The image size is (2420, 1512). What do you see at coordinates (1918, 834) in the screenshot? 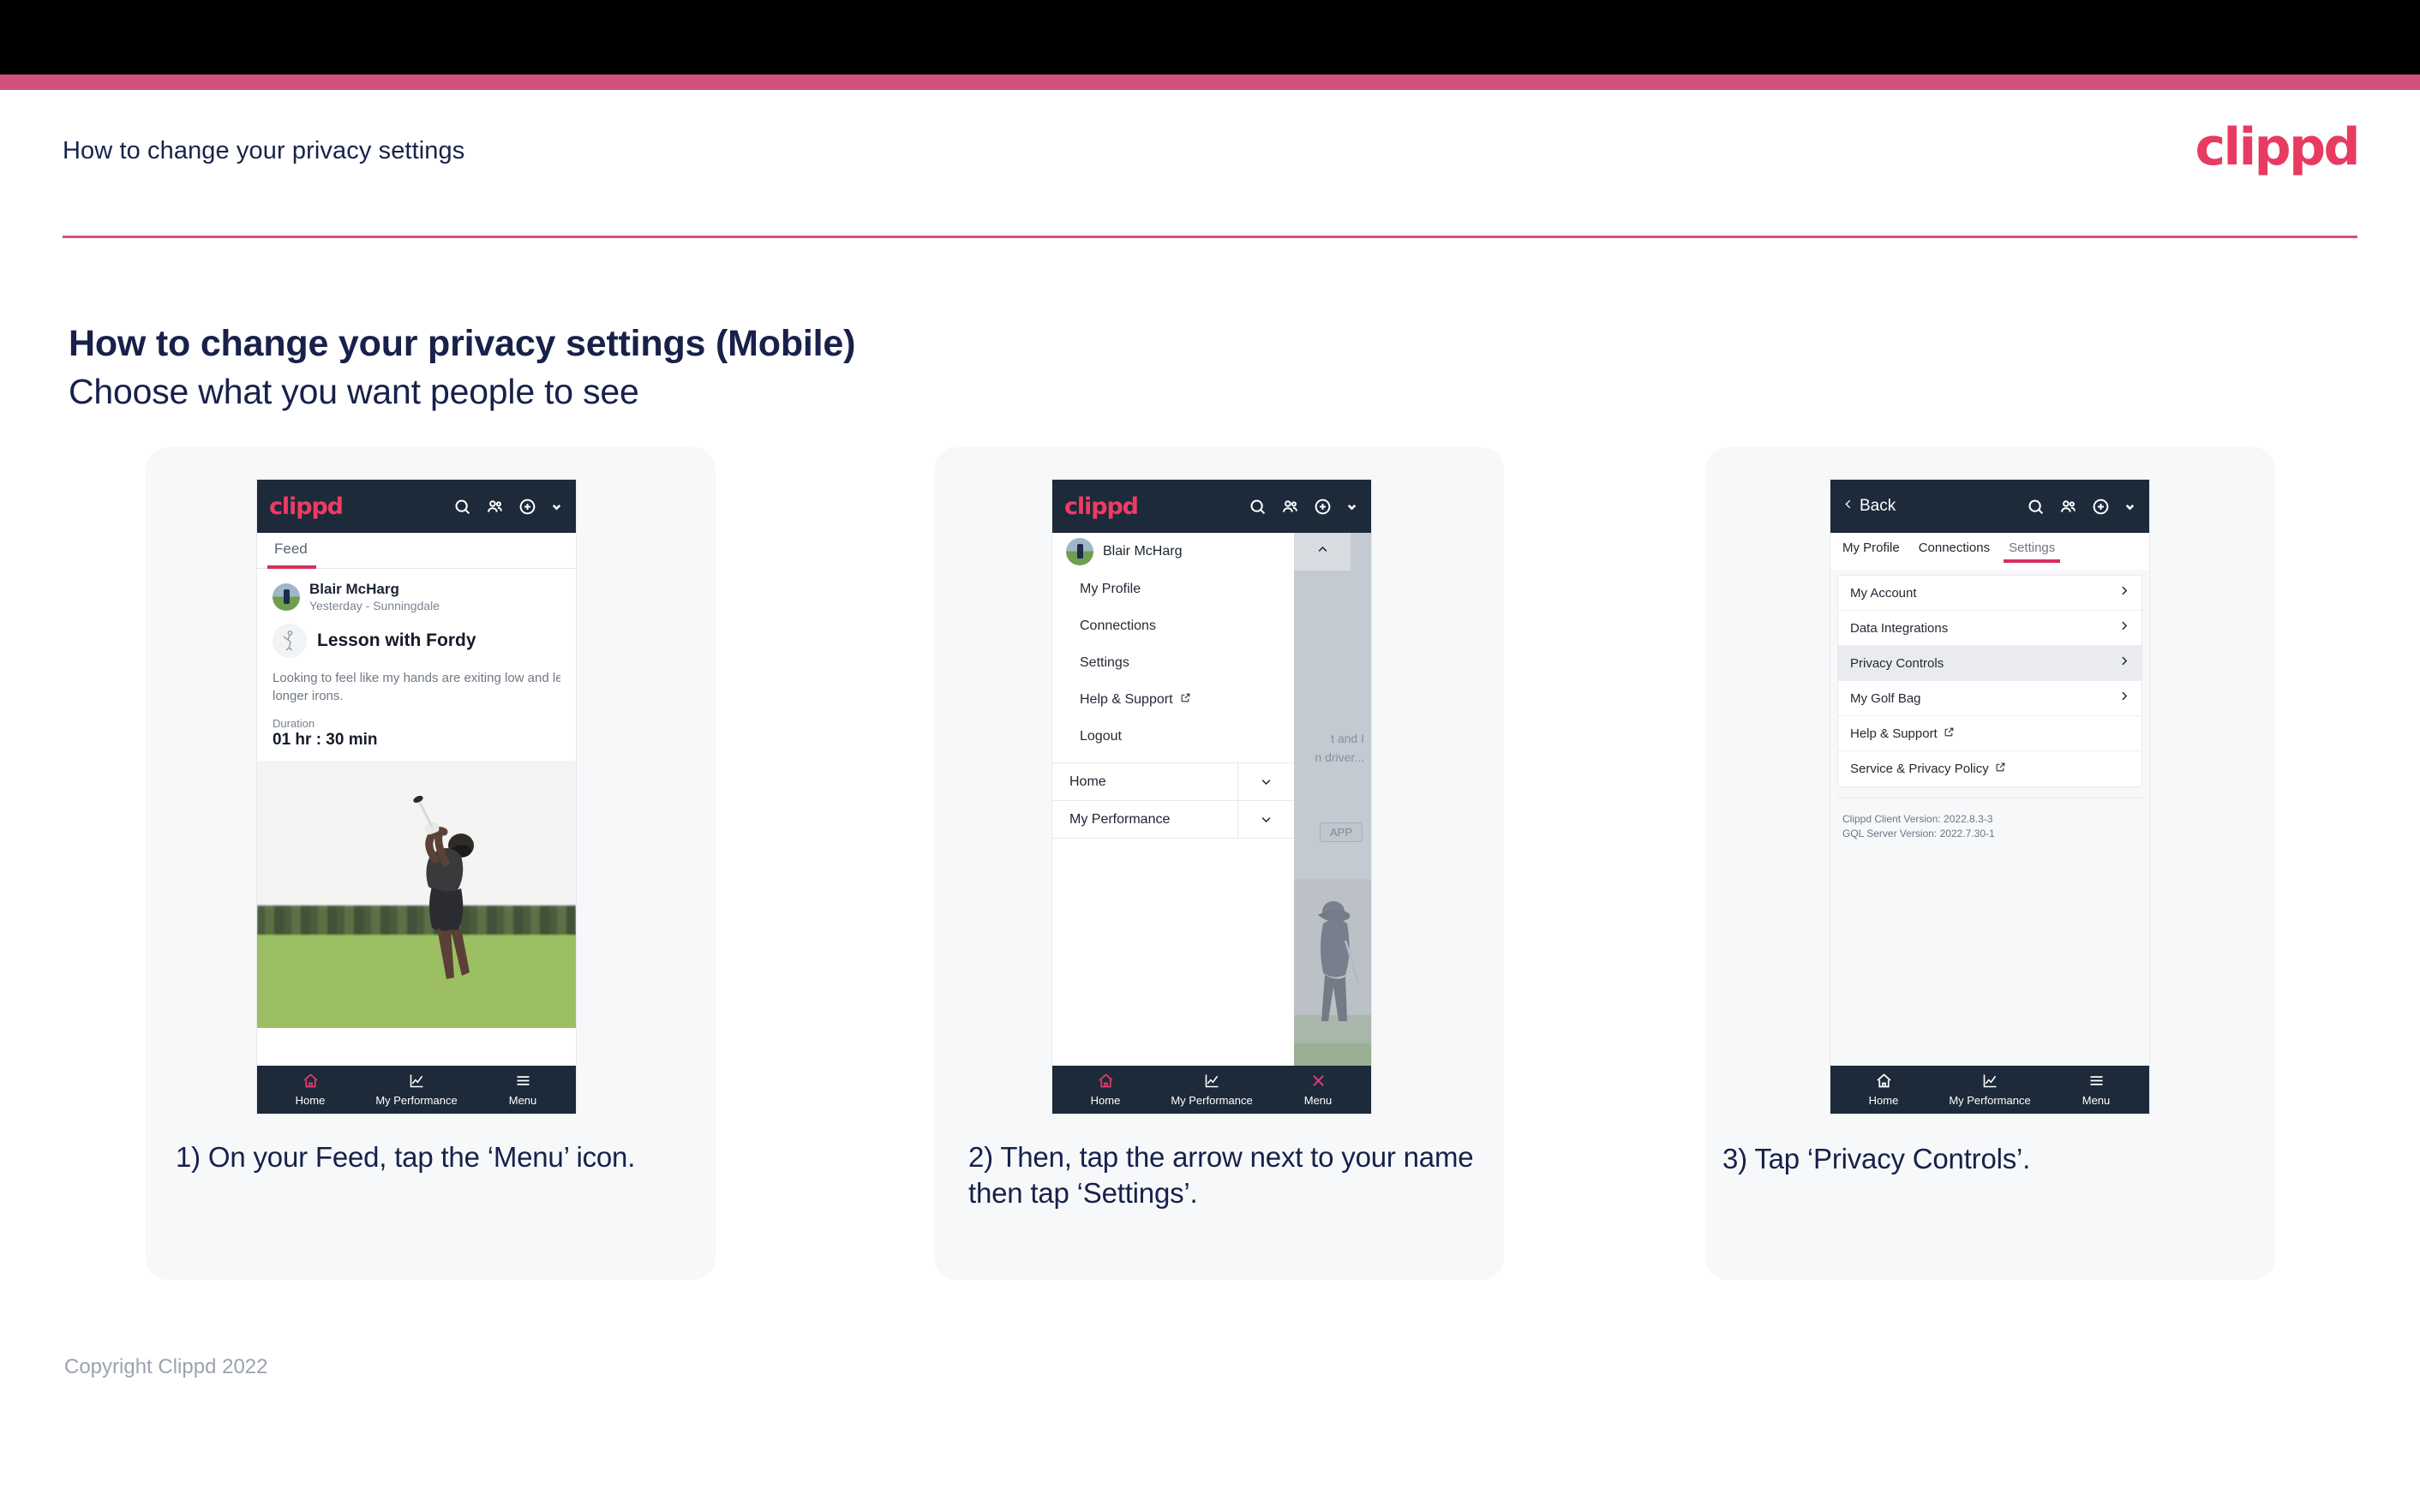
I see `server-version: GQL Server Version: 2022.7.30-1` at bounding box center [1918, 834].